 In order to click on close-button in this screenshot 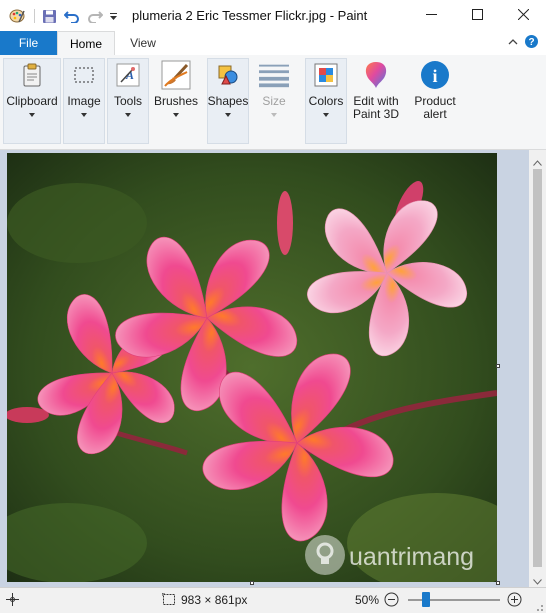, I will do `click(523, 15)`.